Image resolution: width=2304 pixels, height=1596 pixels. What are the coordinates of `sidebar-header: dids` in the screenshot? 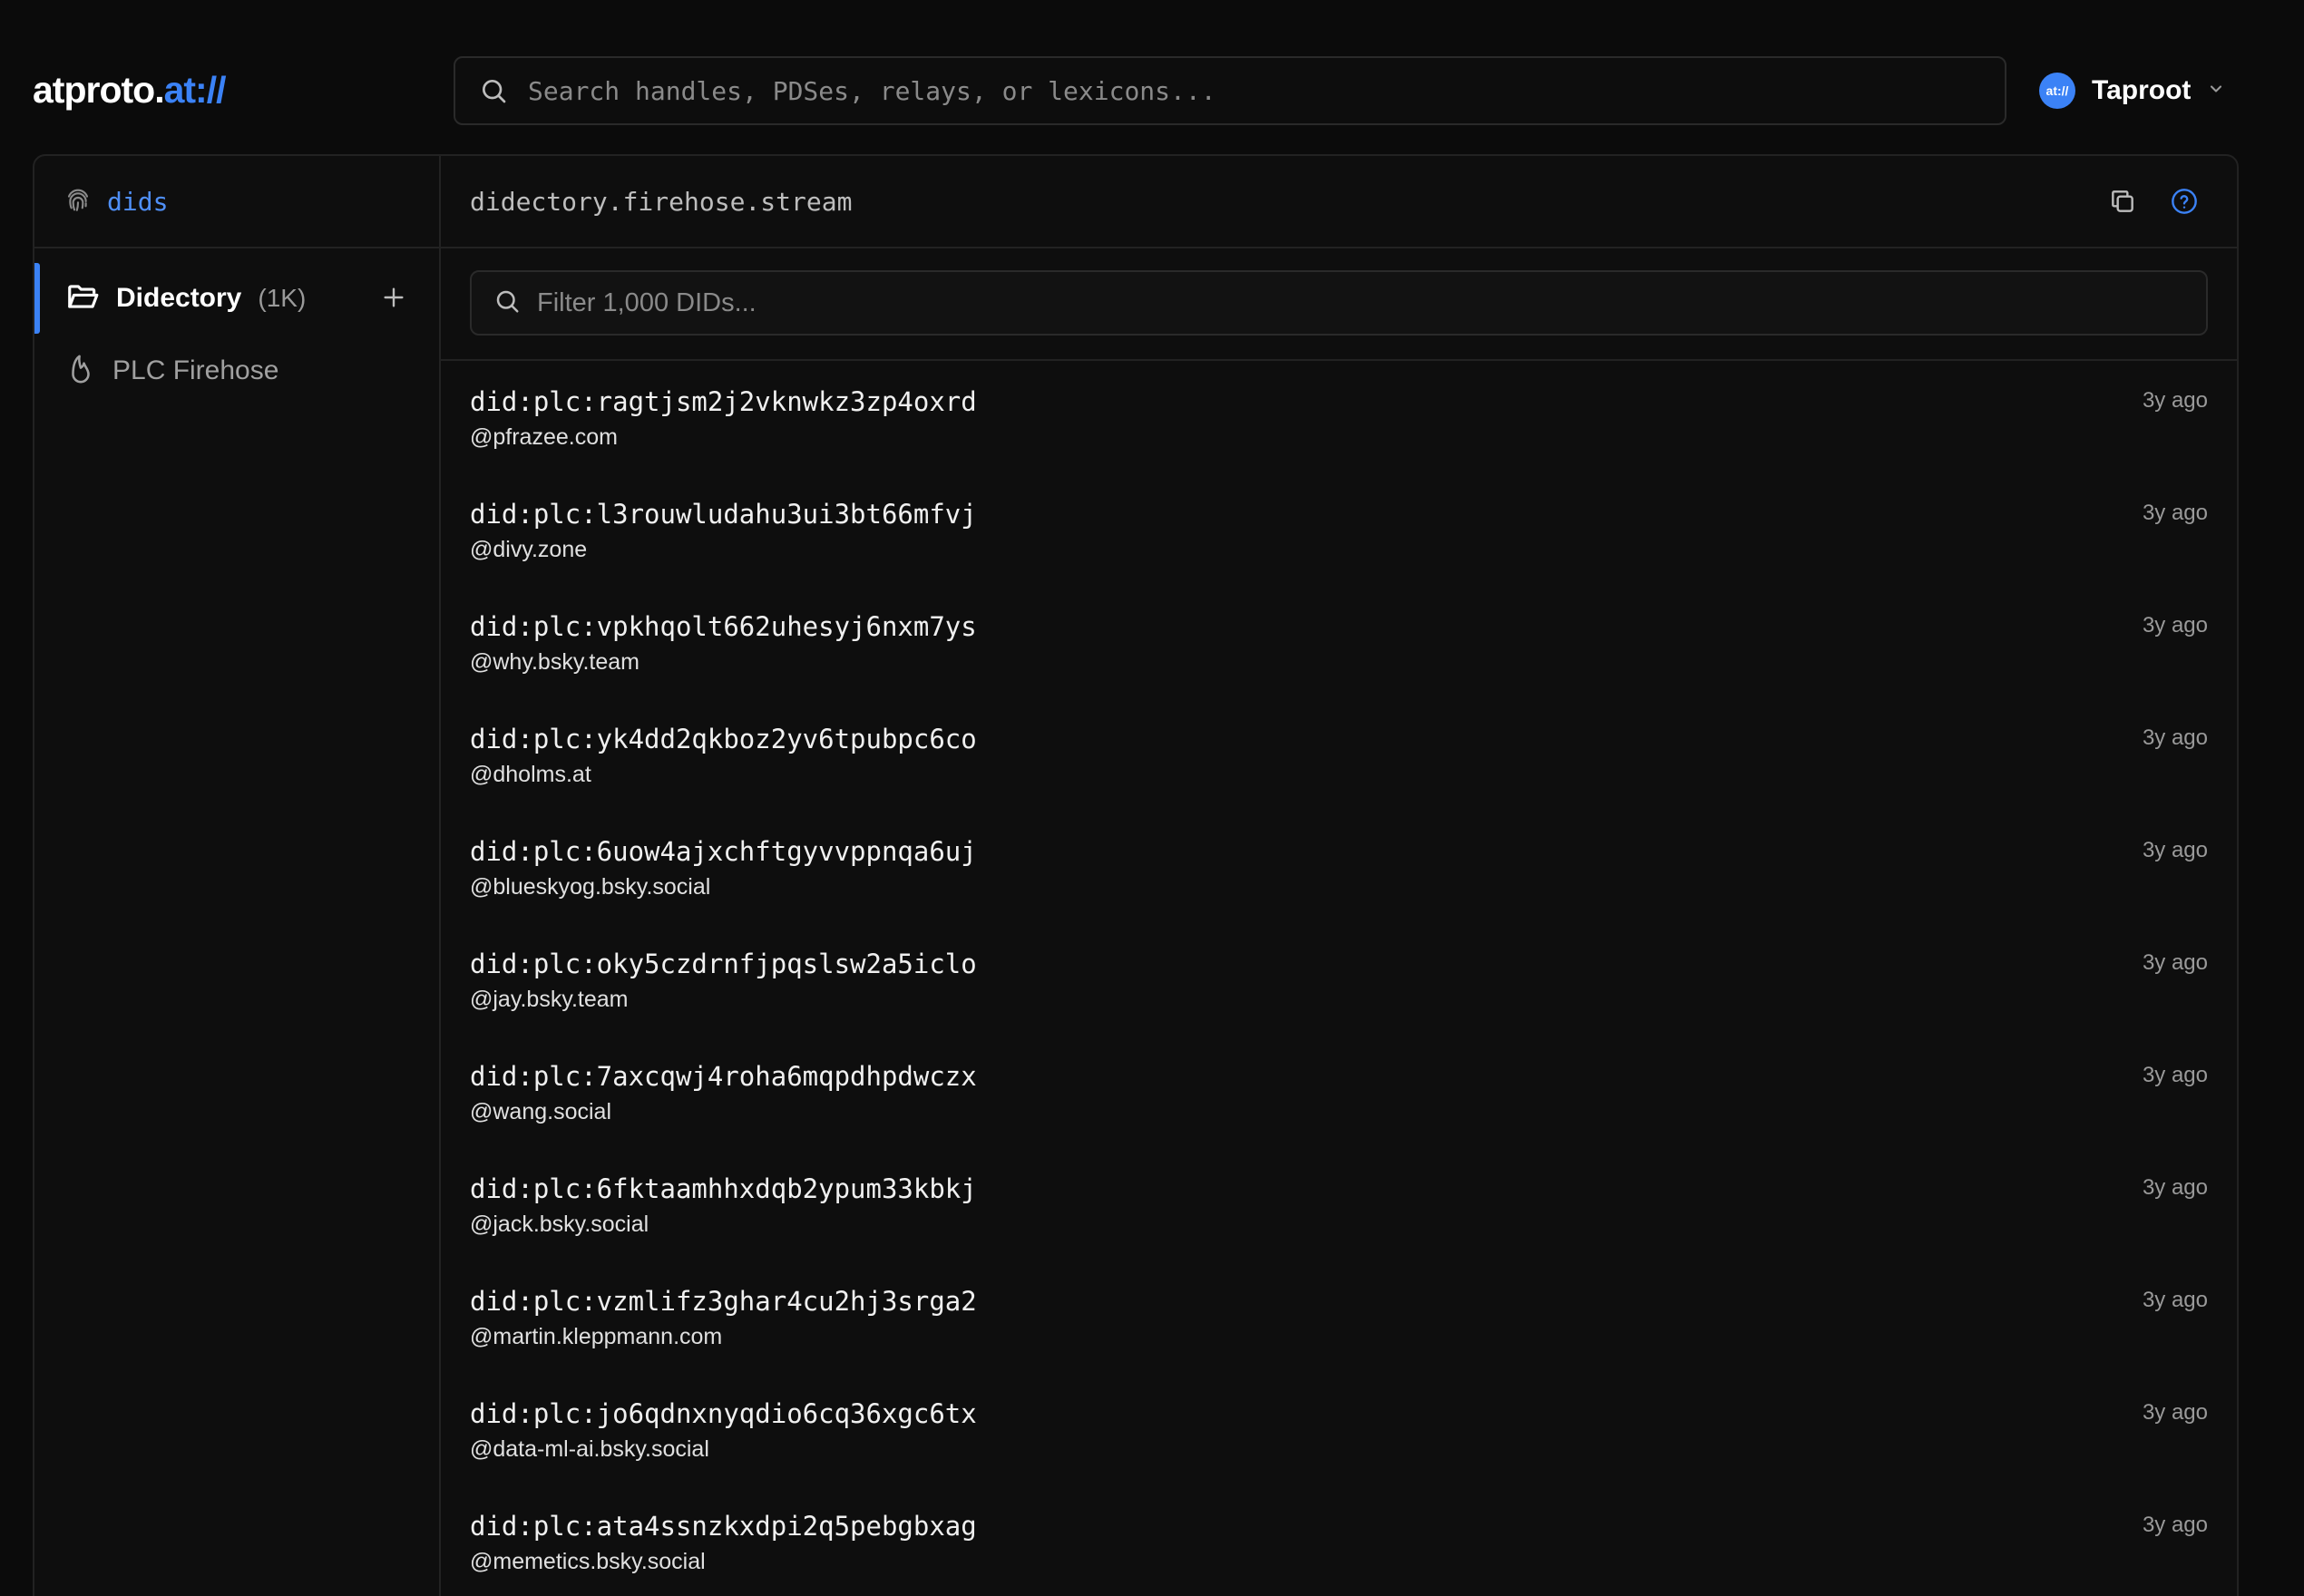 It's located at (237, 202).